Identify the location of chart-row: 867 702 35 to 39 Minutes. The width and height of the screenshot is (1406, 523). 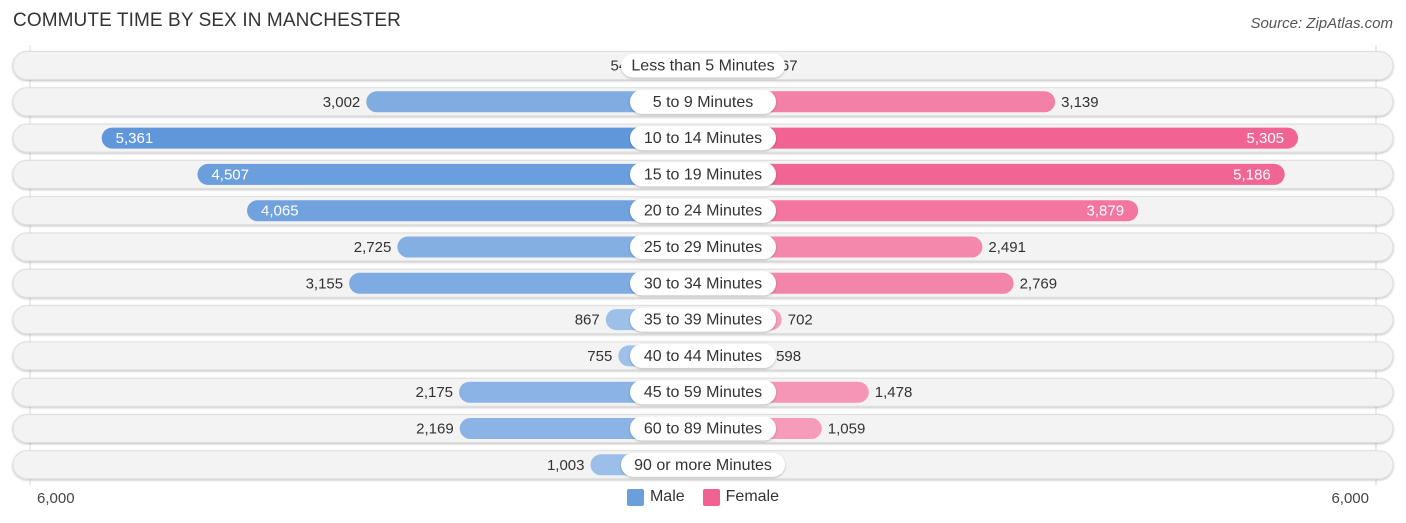
(703, 320).